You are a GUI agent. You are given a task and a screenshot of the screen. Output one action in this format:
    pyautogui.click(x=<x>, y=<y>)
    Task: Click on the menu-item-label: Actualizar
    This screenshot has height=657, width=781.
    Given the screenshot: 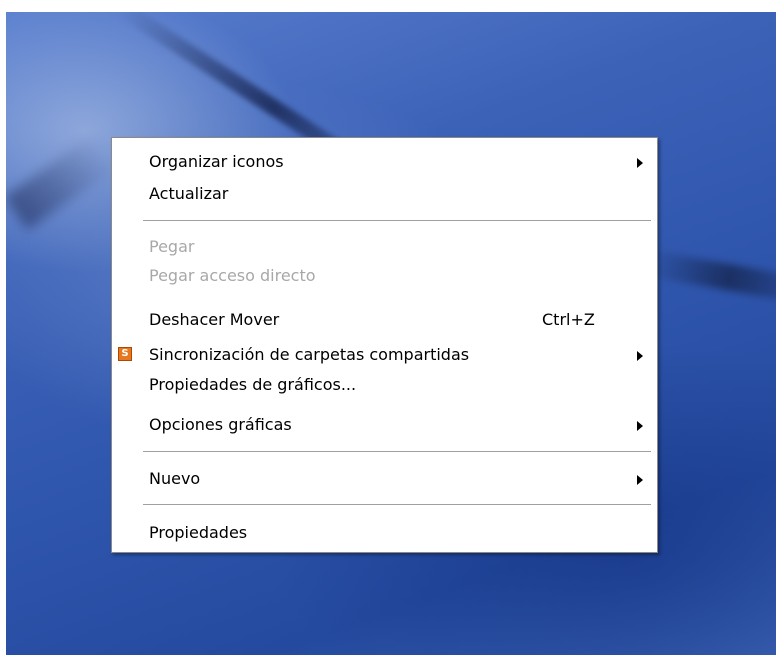 What is the action you would take?
    pyautogui.click(x=189, y=193)
    